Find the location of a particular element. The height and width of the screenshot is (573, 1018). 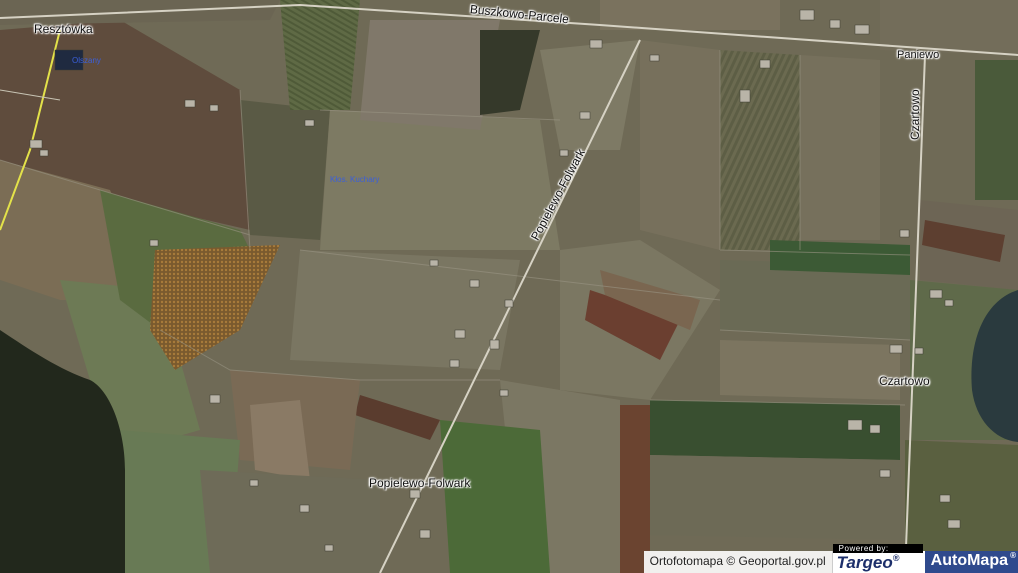

blue-label-olszany: Olszany is located at coordinates (86, 60).